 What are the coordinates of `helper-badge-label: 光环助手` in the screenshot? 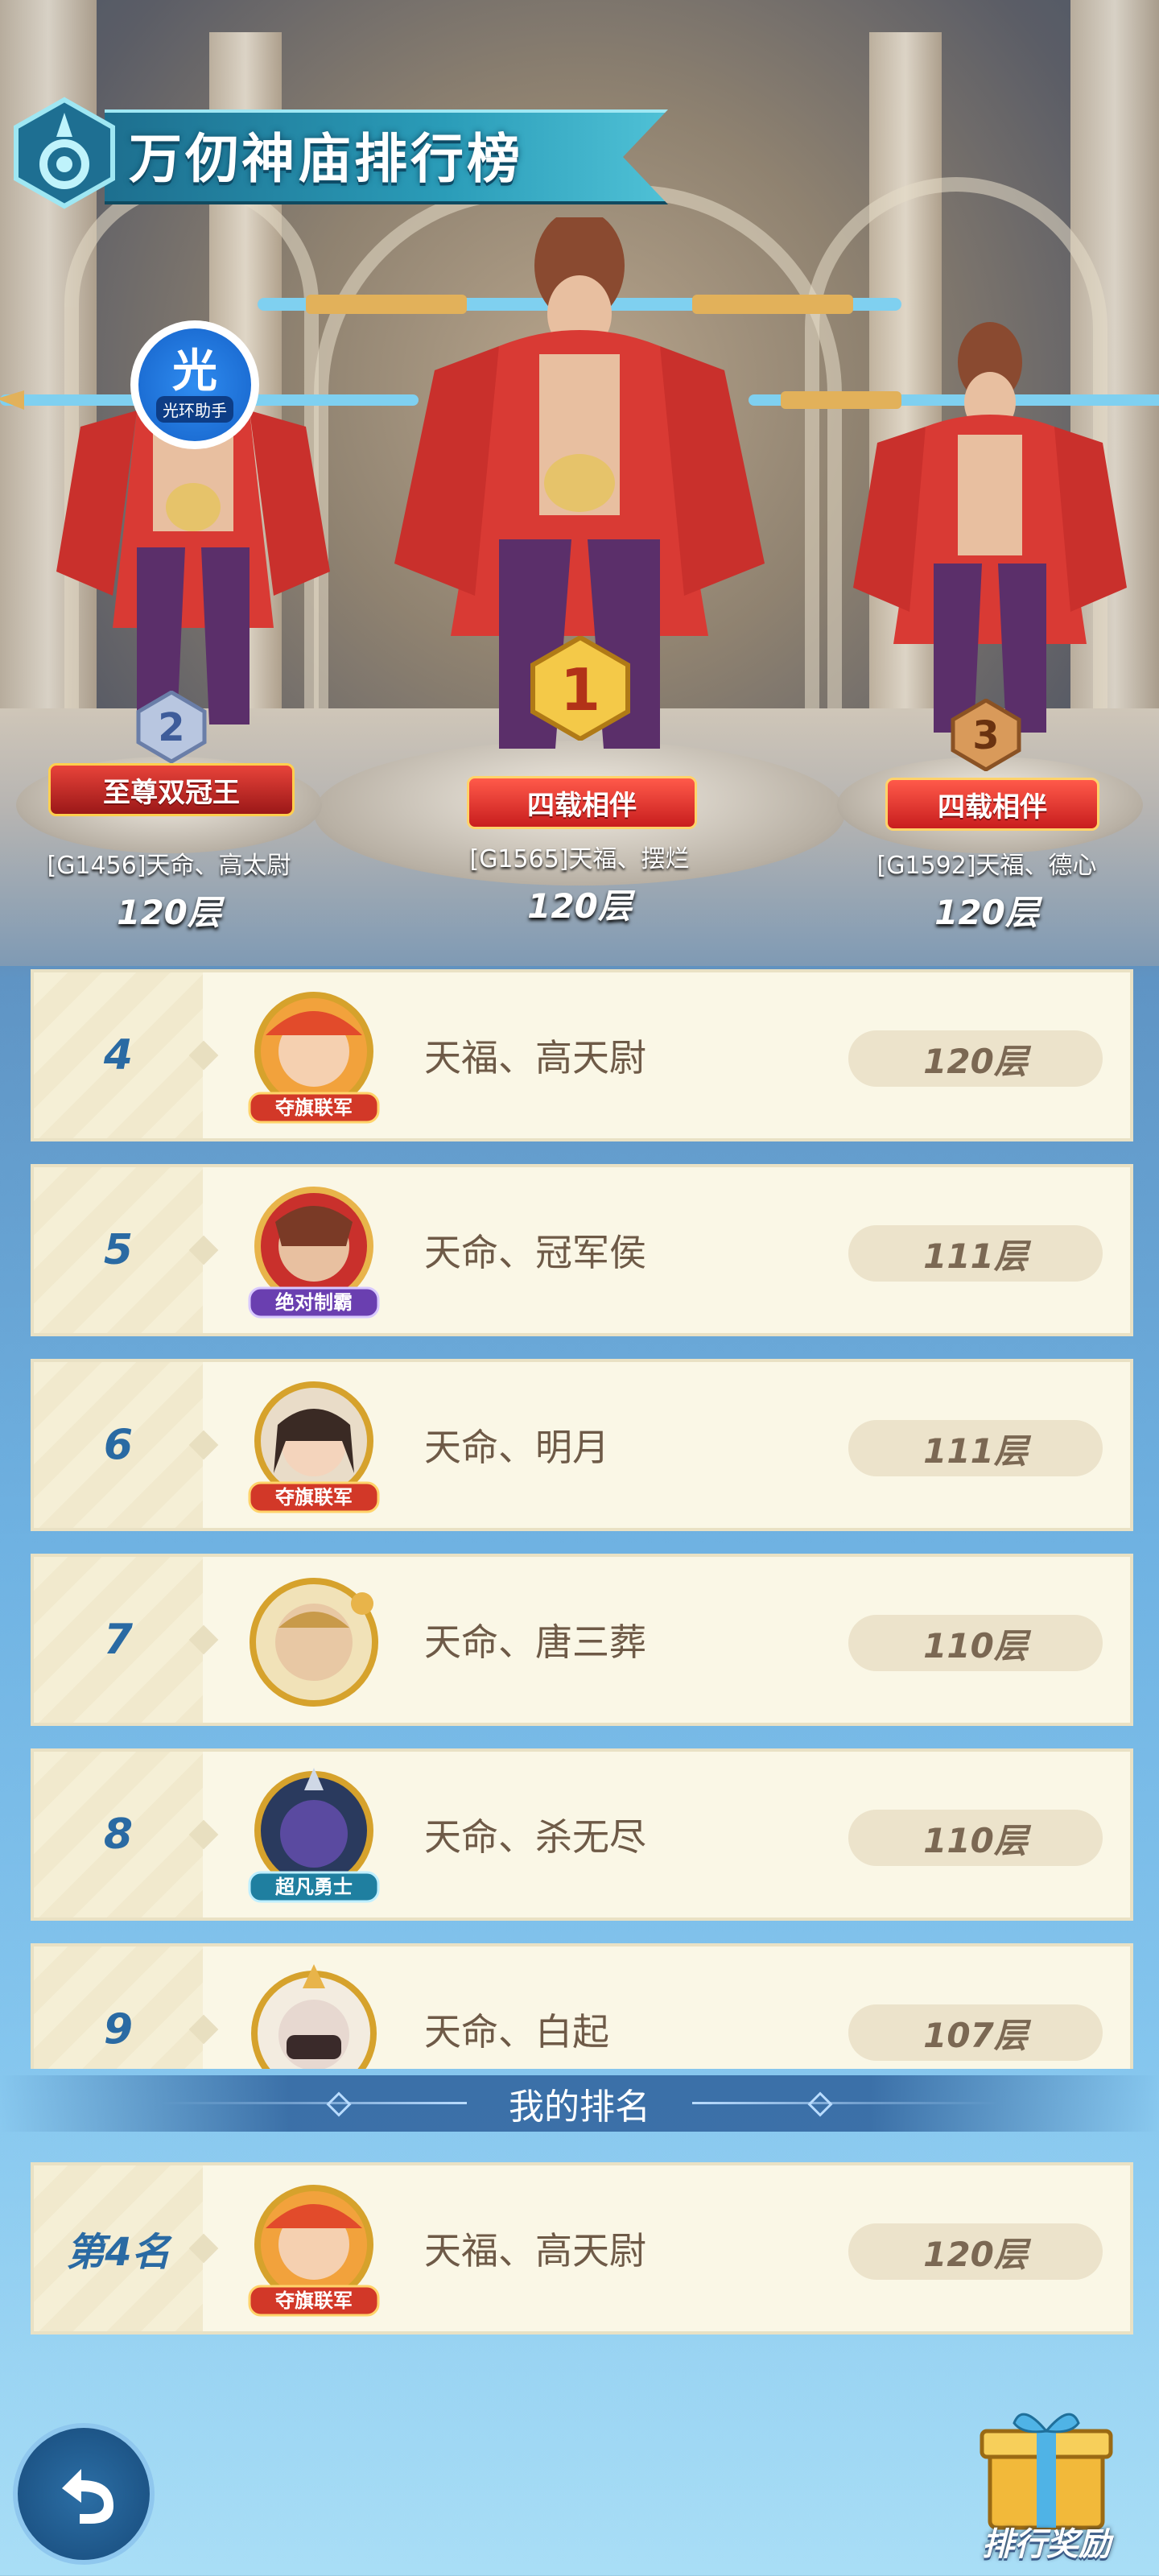 It's located at (194, 409).